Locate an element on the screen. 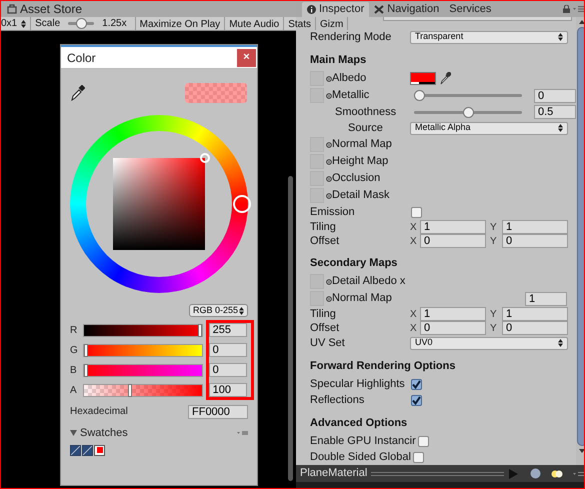 This screenshot has width=585, height=489. aspect-dropdown: 0x1 is located at coordinates (16, 23).